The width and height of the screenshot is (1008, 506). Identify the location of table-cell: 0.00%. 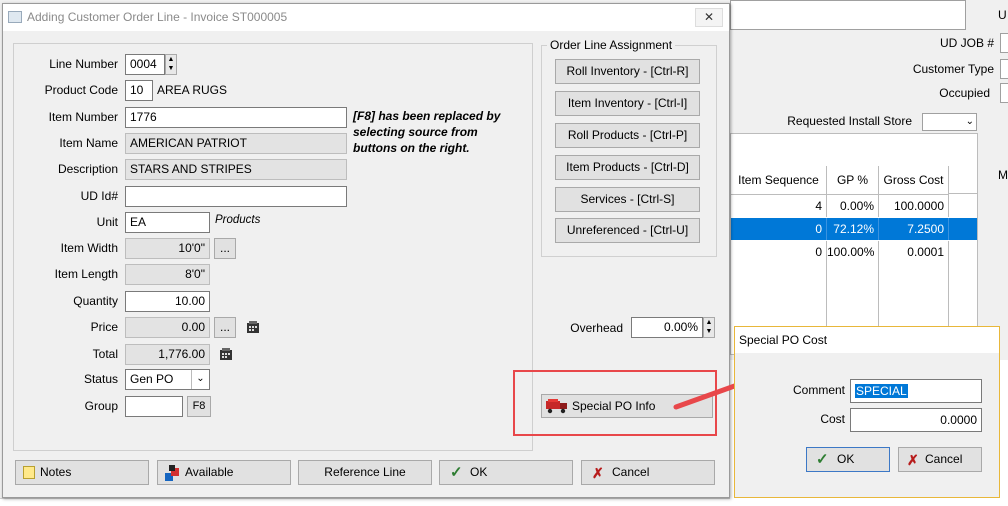
(853, 206).